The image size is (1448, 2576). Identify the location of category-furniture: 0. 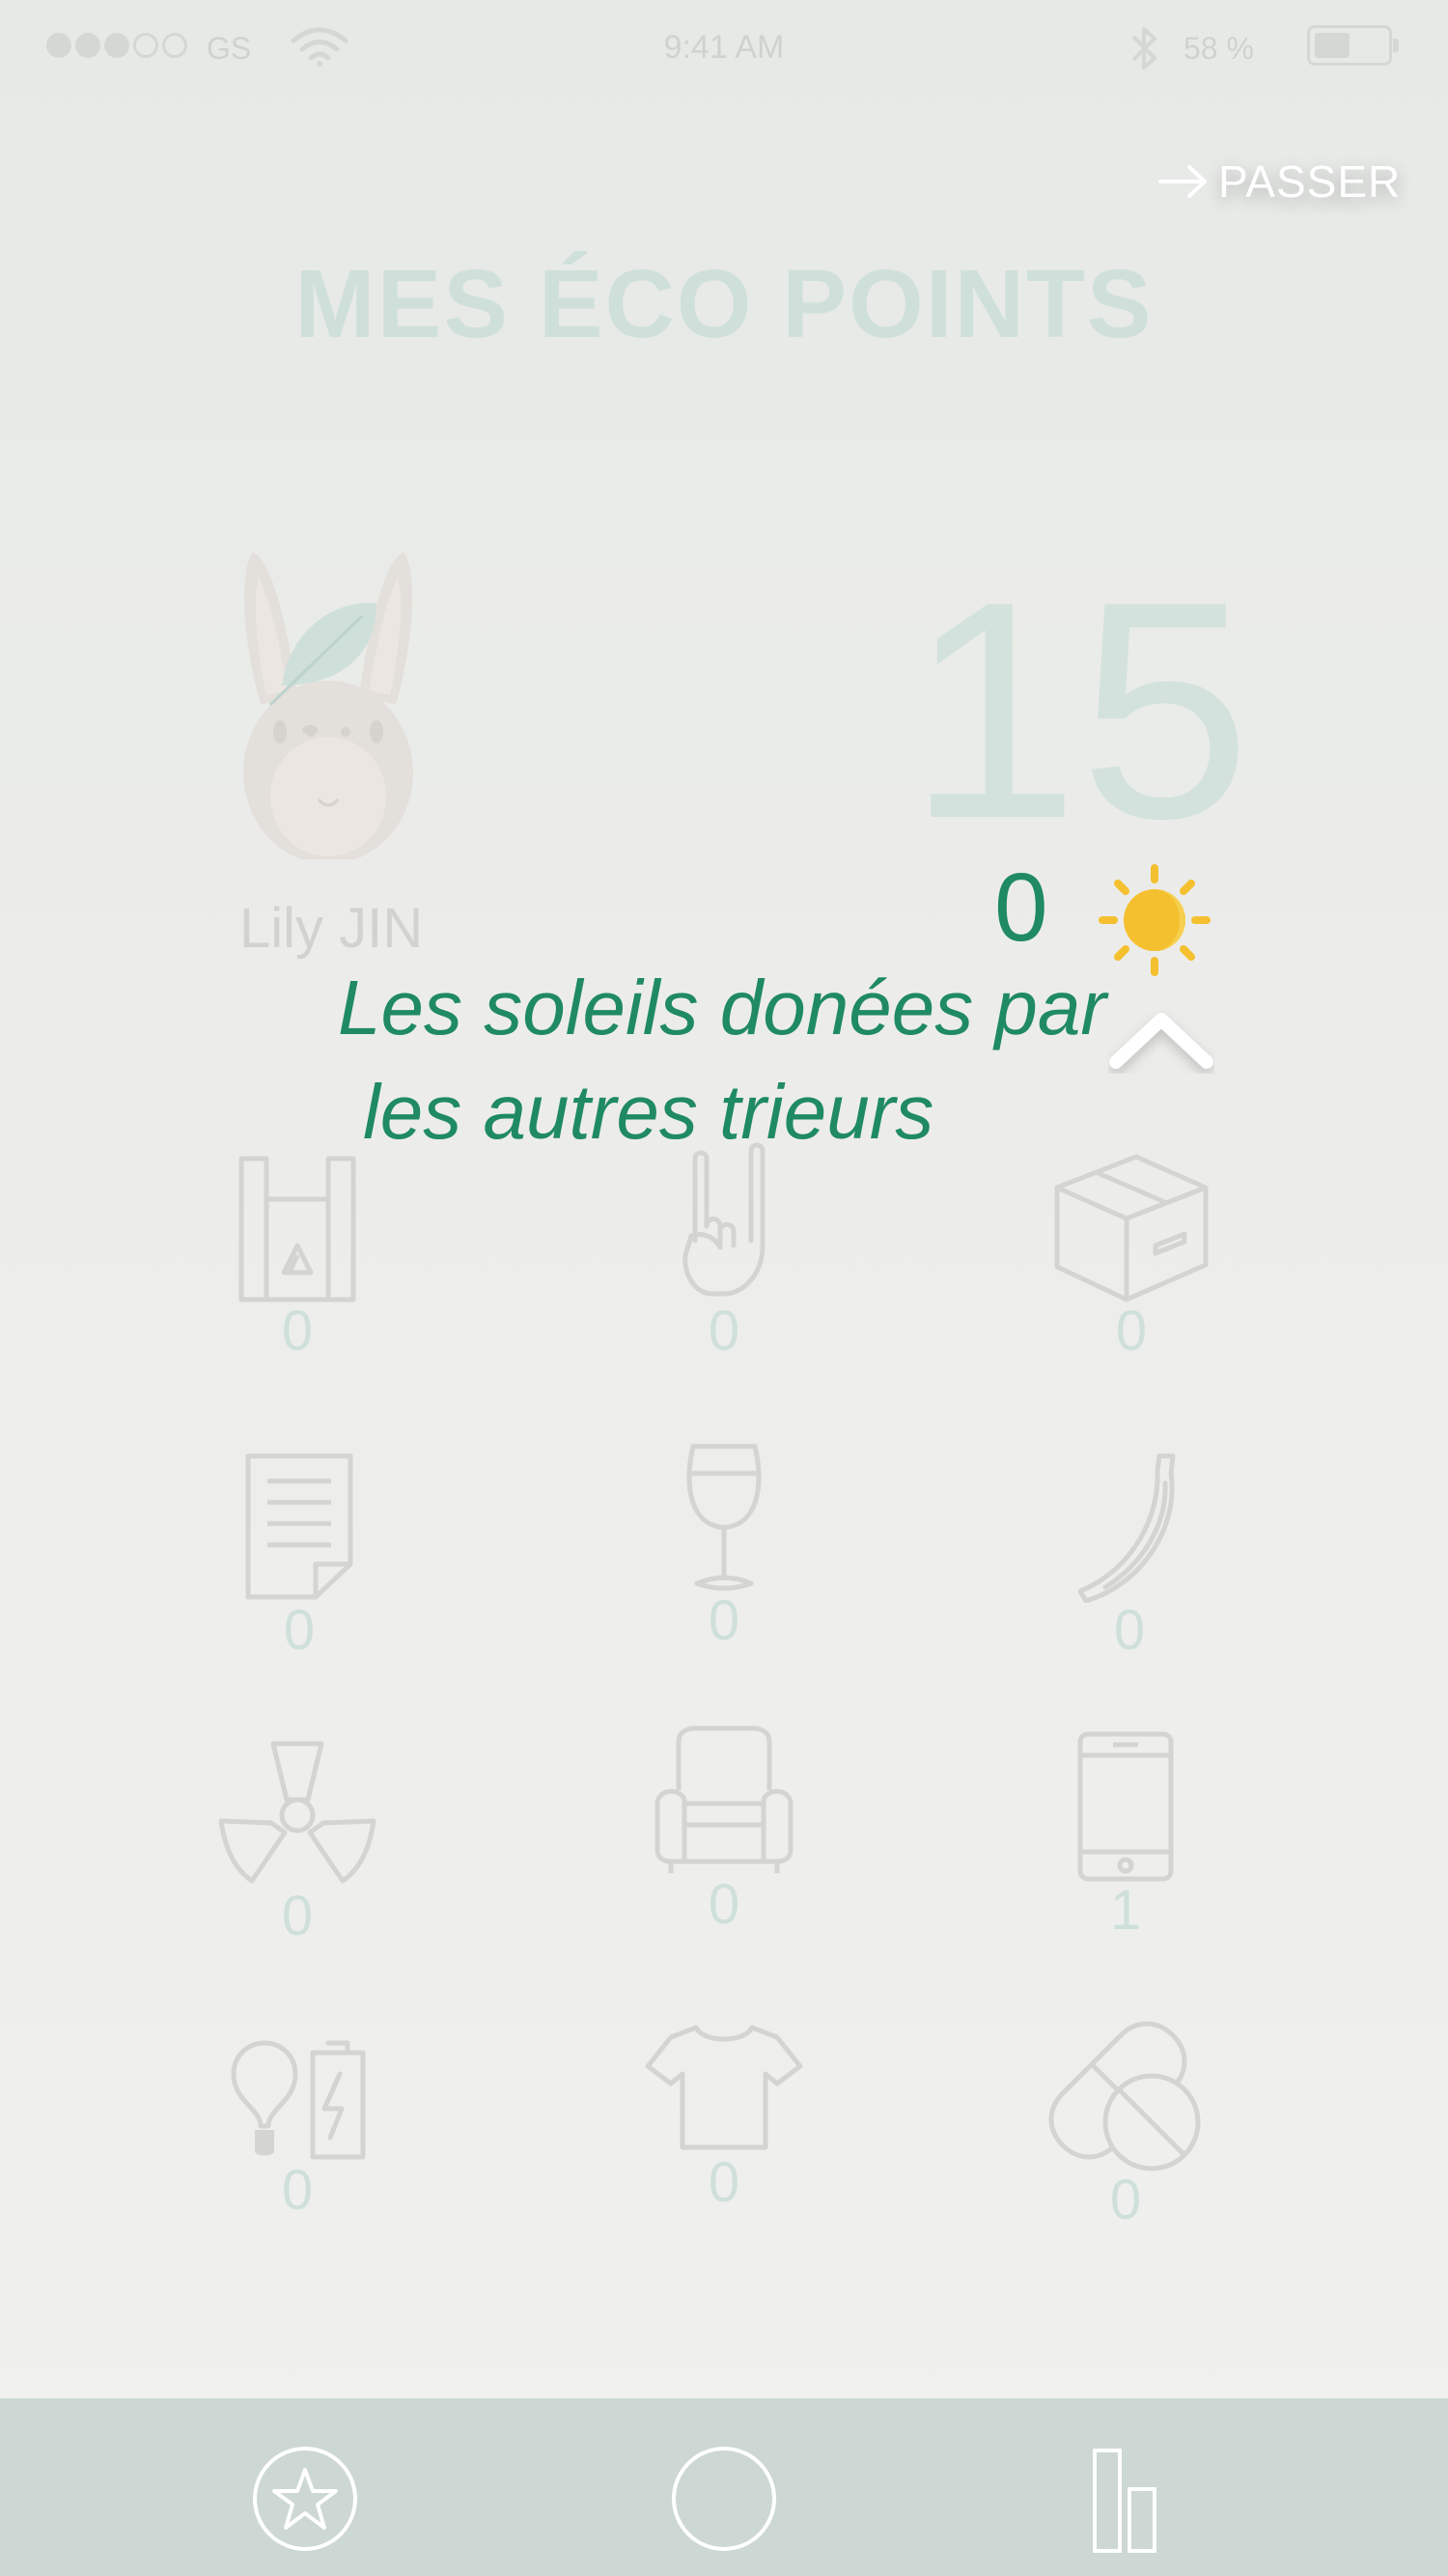
(724, 1828).